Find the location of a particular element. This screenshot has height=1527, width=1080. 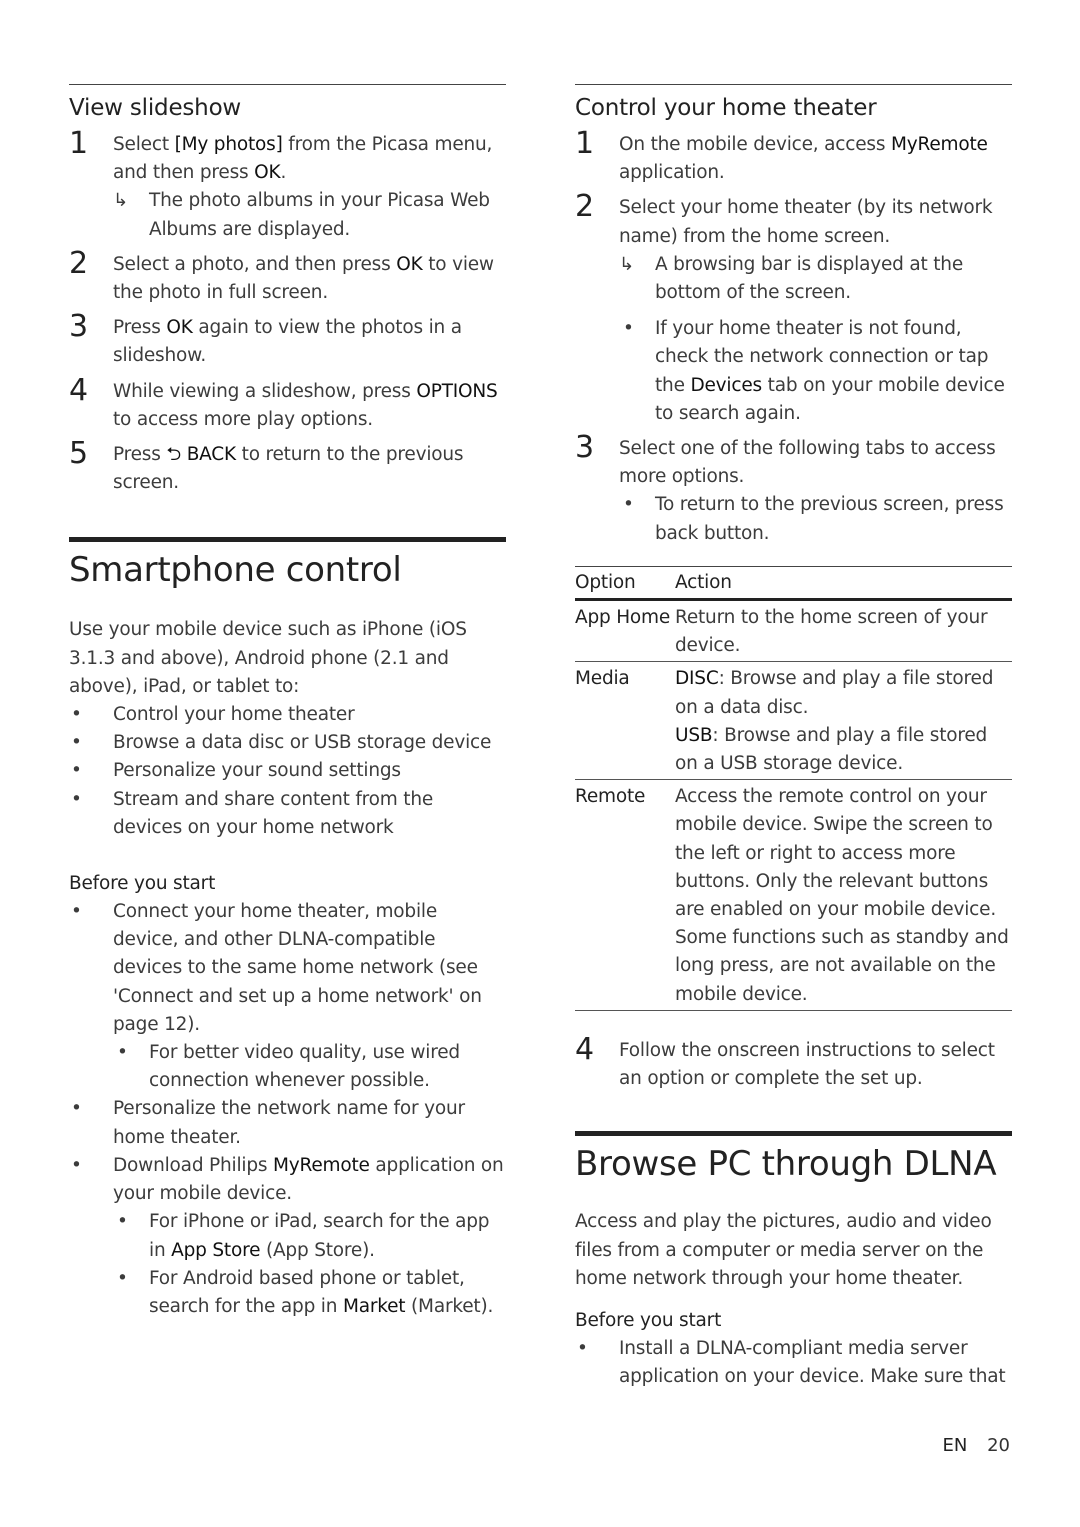

list-item: • Control your home theater is located at coordinates (213, 715).